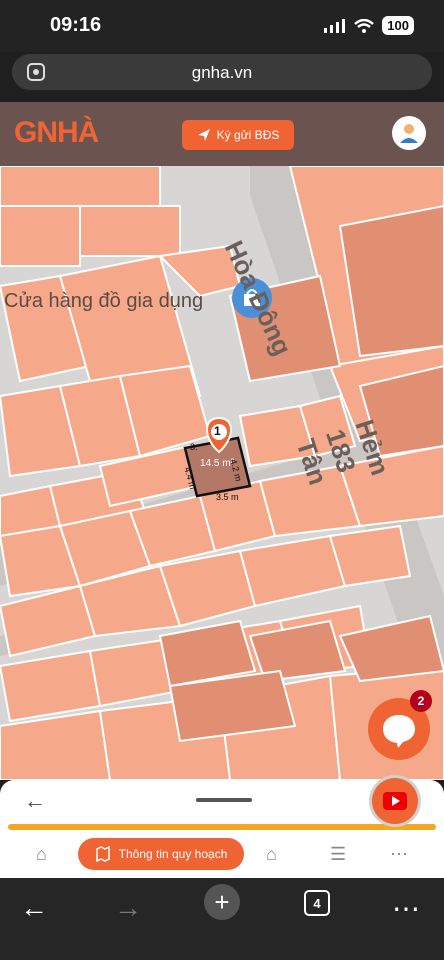 This screenshot has height=960, width=444. I want to click on status-time: 09:16, so click(76, 25).